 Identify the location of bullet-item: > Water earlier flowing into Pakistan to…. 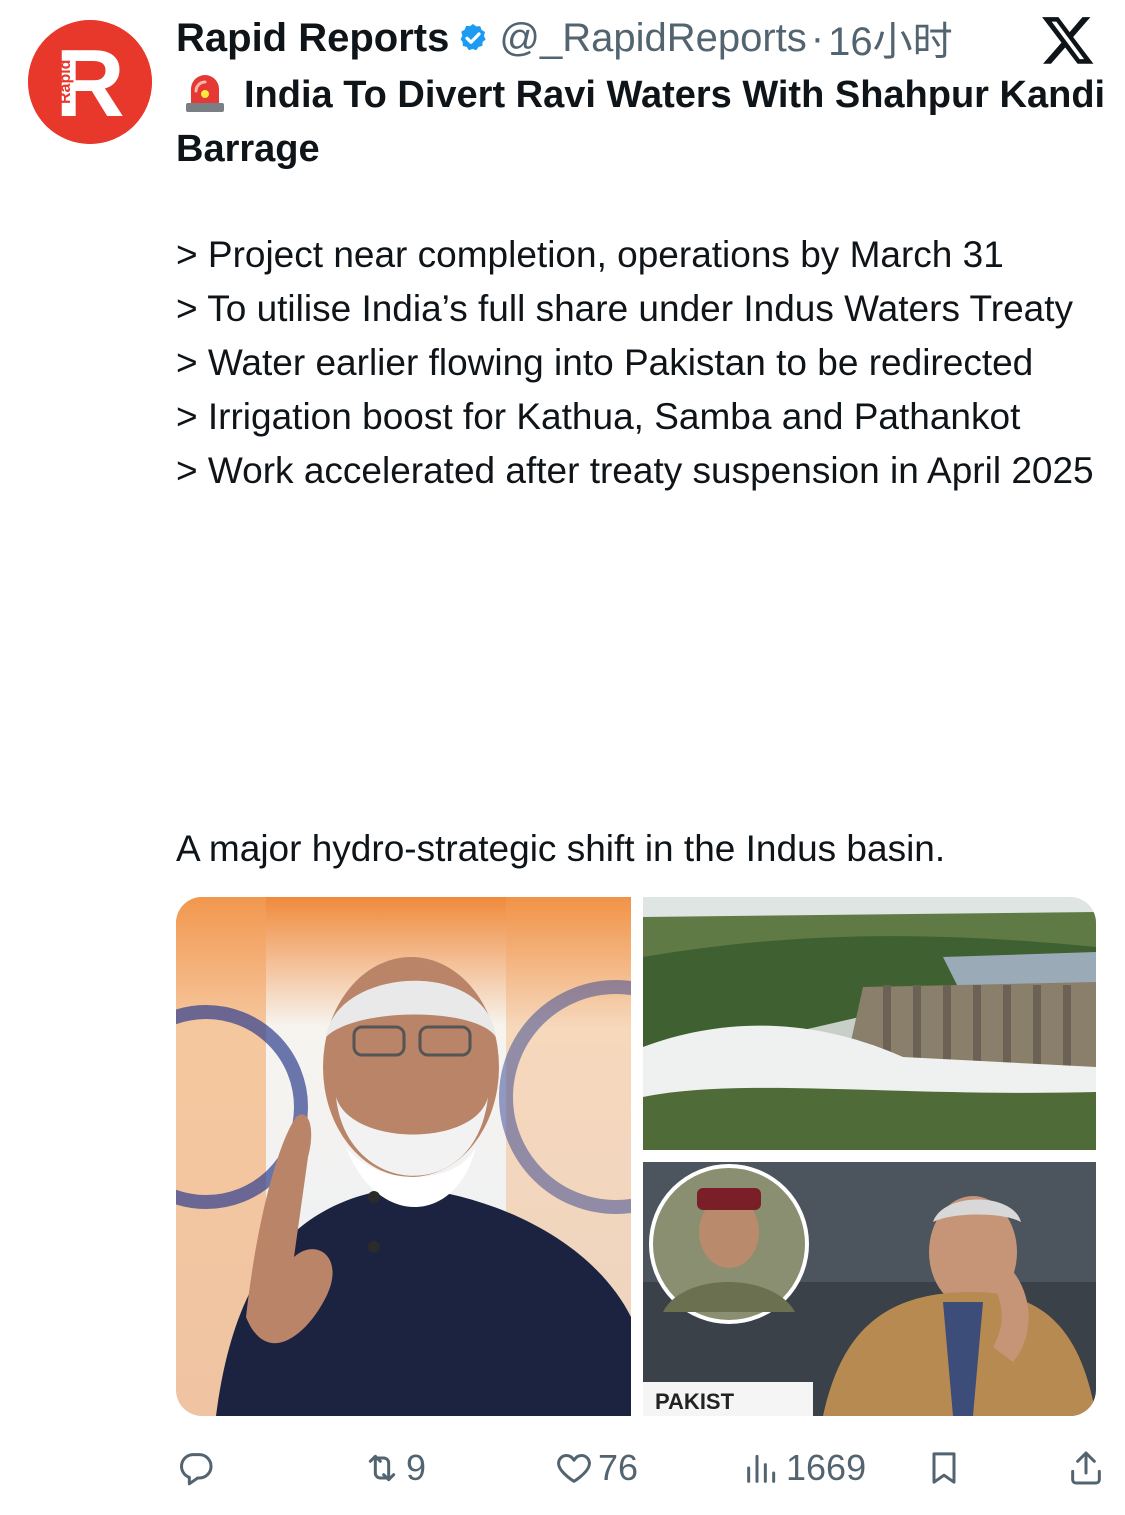
(605, 362).